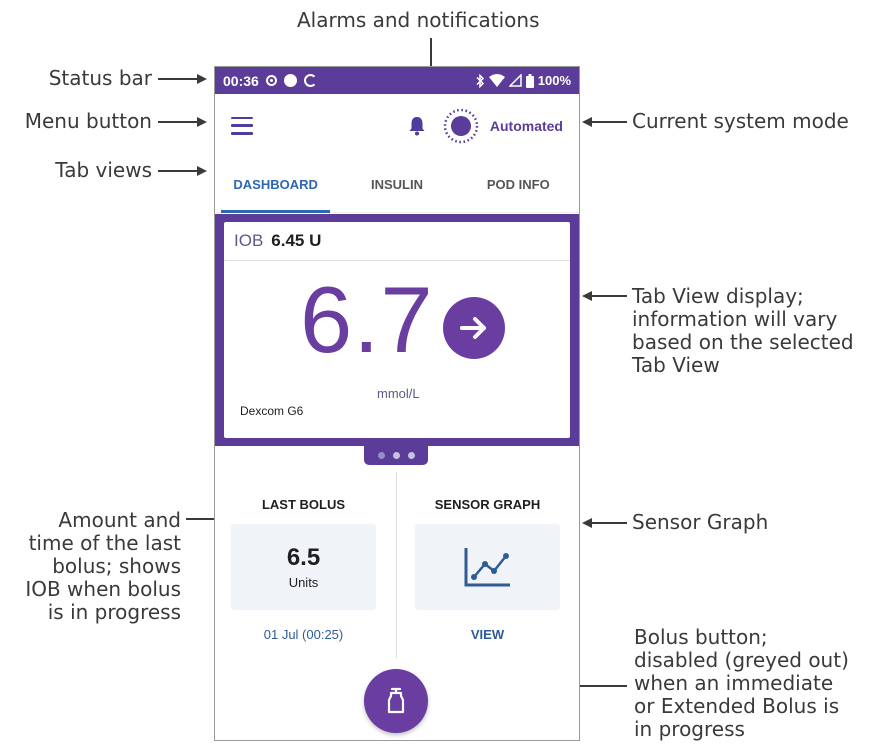 The width and height of the screenshot is (874, 756). I want to click on bolus-button-callout-line: when an immediate, so click(734, 683).